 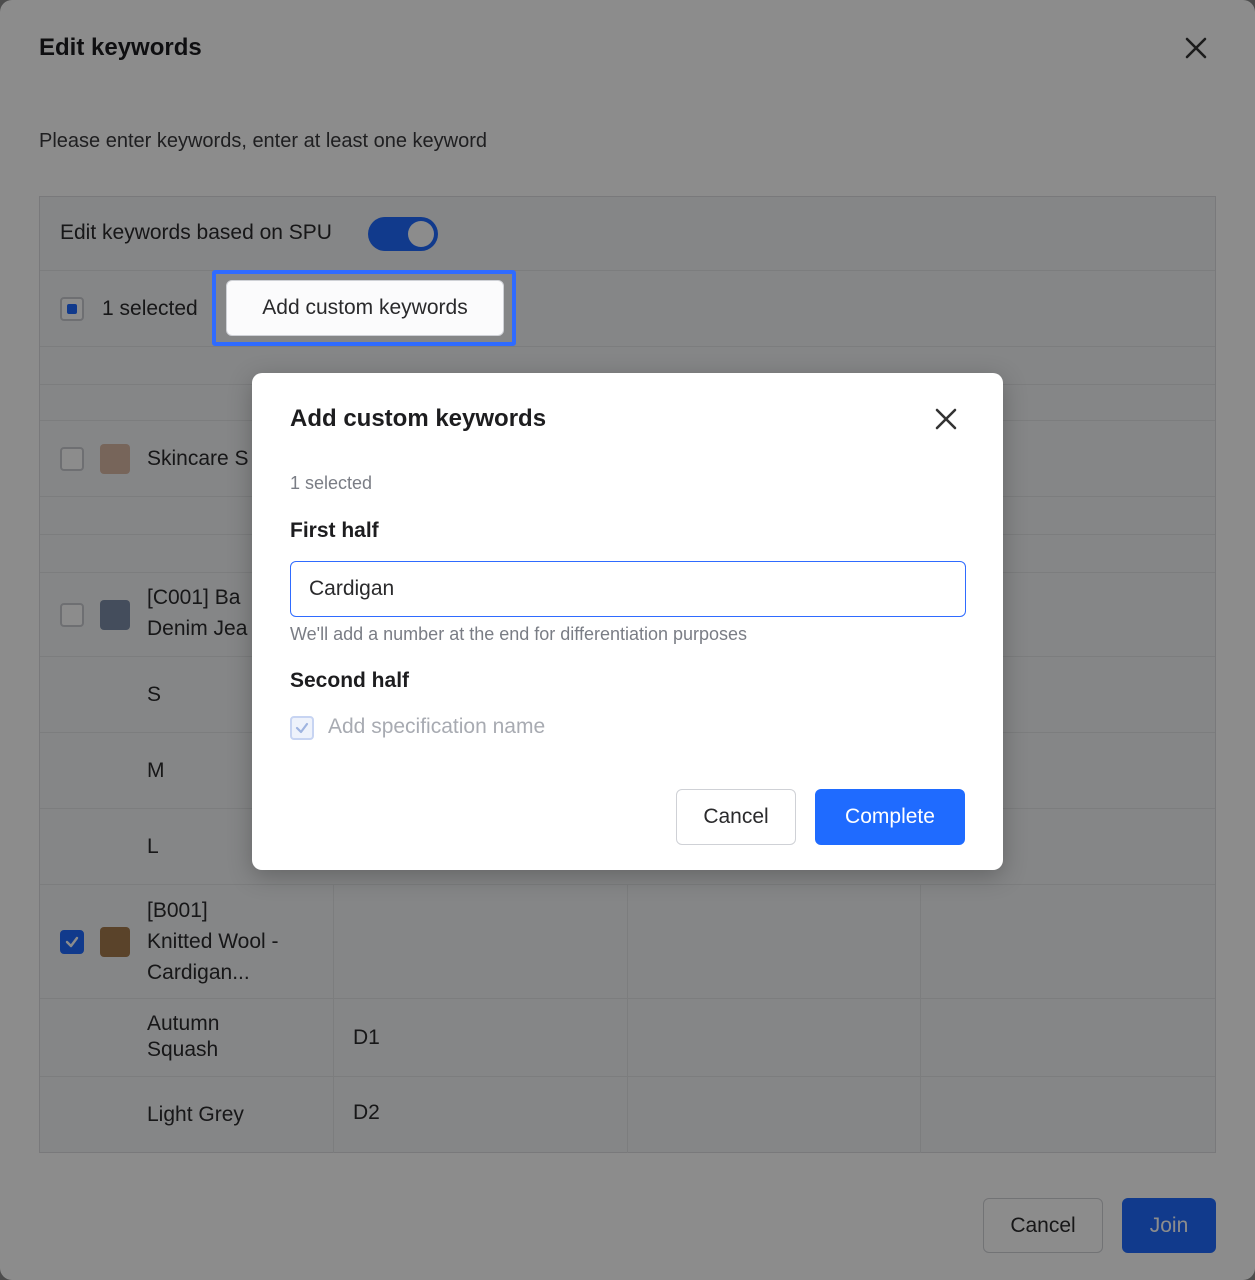 What do you see at coordinates (437, 726) in the screenshot?
I see `add-spec-label: Add specification name` at bounding box center [437, 726].